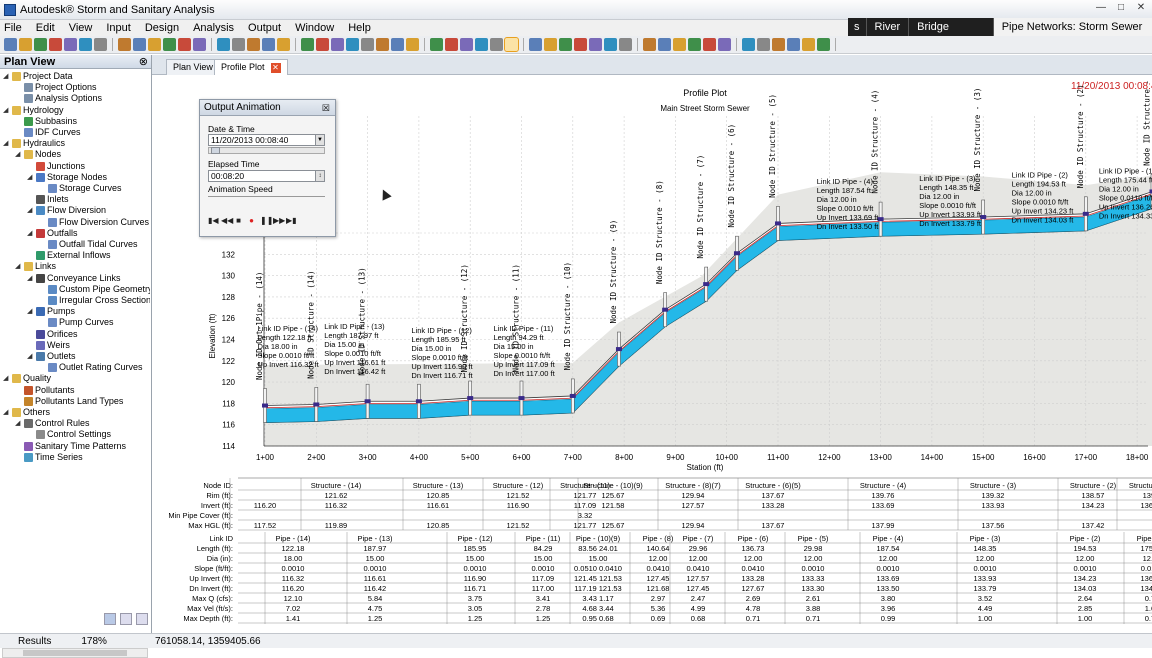 The width and height of the screenshot is (1152, 658). What do you see at coordinates (52, 334) in the screenshot?
I see `tree-item: Orifices` at bounding box center [52, 334].